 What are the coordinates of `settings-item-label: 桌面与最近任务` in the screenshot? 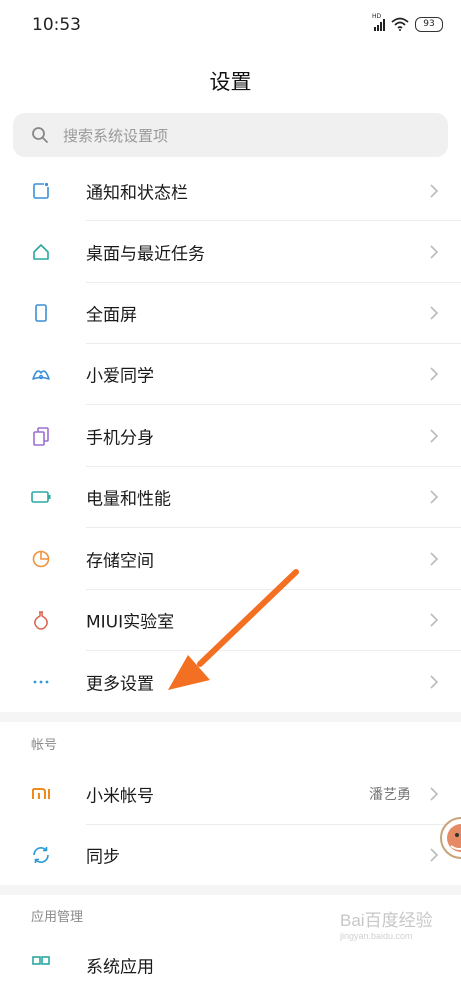 It's located at (145, 254).